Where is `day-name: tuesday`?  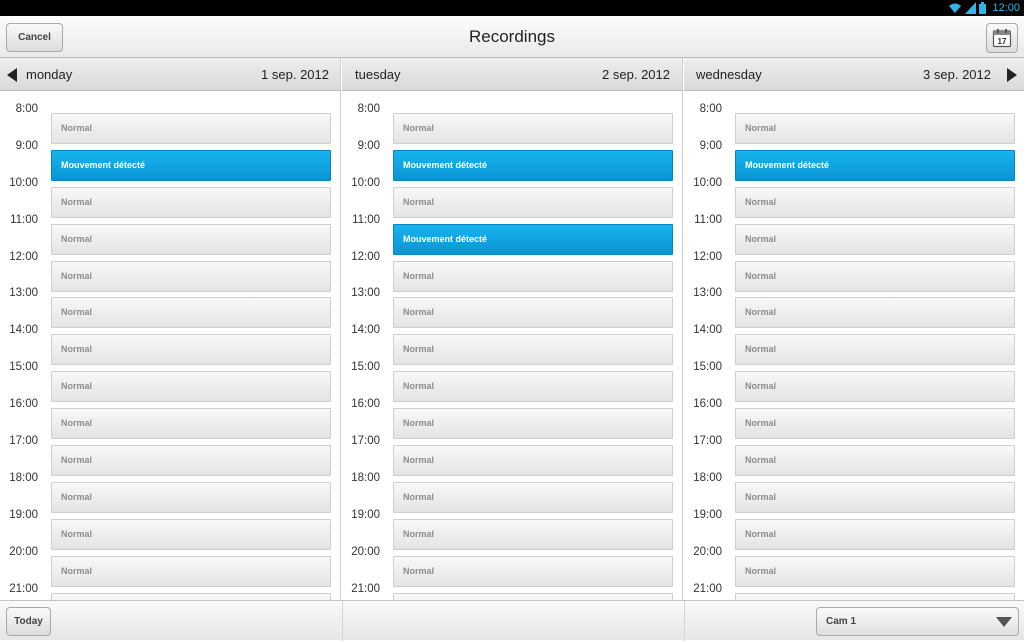
day-name: tuesday is located at coordinates (378, 74).